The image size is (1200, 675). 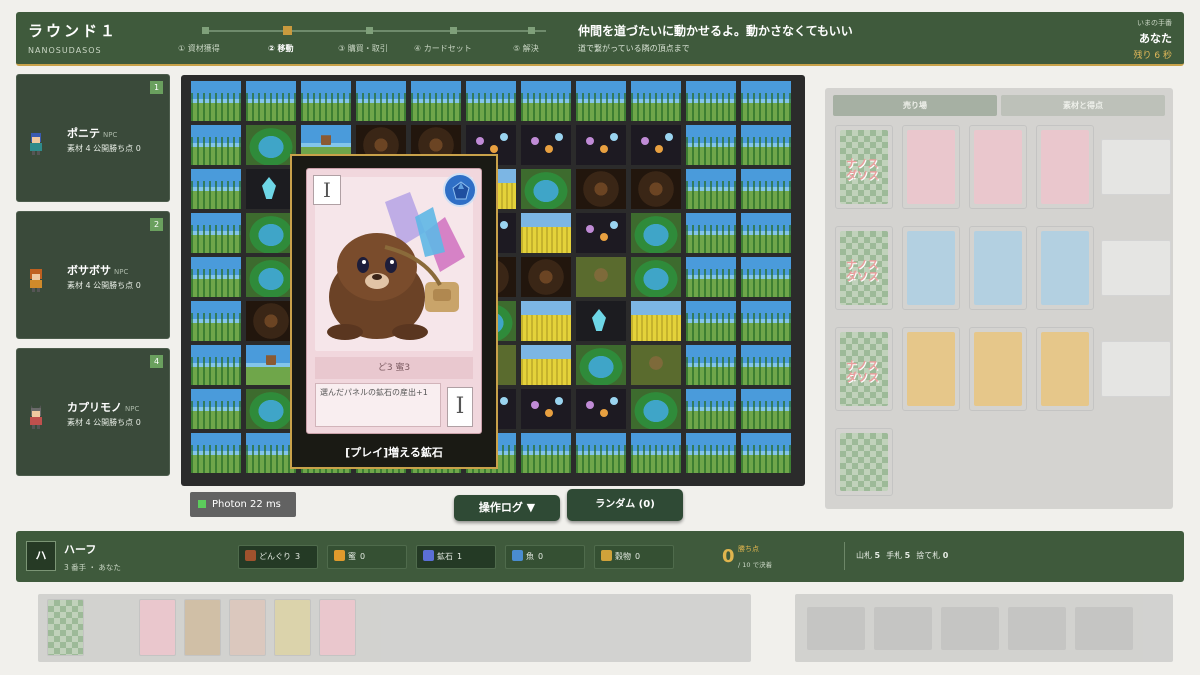 What do you see at coordinates (93, 275) in the screenshot?
I see `player-panel-2: 2 ボサボサ NPC 素材 4 公開勝ち点 0` at bounding box center [93, 275].